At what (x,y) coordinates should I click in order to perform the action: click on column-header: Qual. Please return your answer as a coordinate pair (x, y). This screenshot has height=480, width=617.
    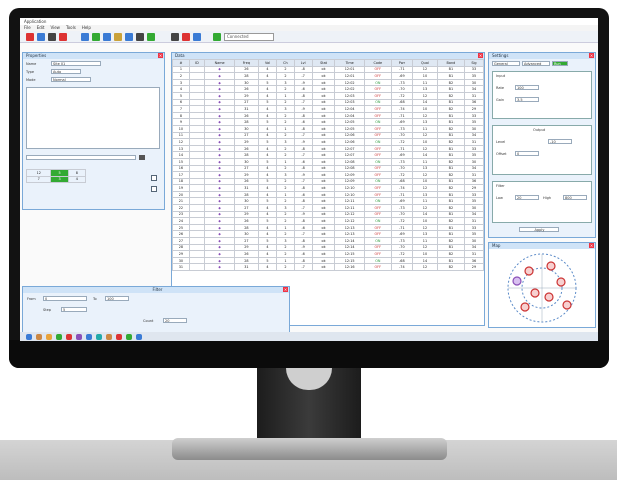
    Looking at the image, I should click on (424, 63).